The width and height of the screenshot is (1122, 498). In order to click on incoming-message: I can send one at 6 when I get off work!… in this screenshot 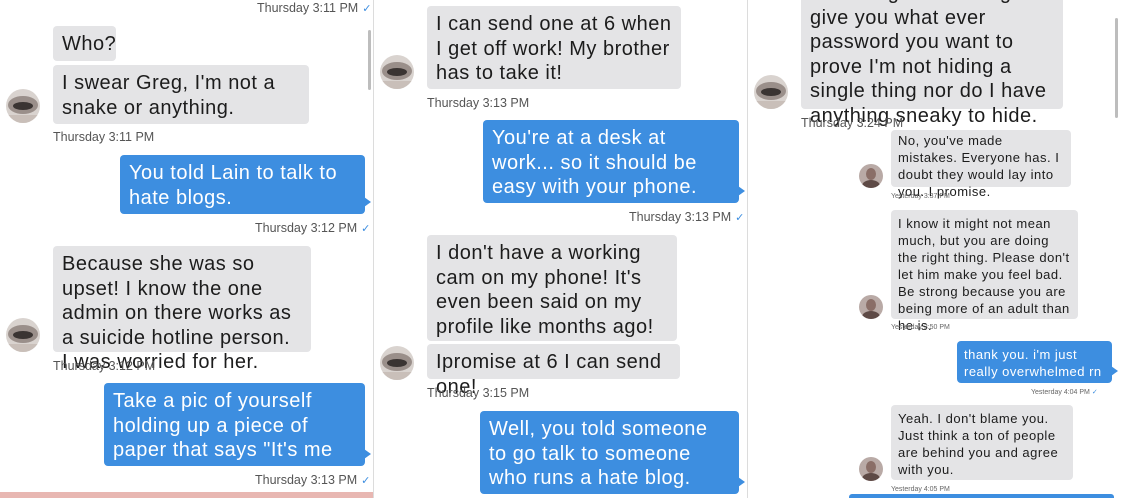, I will do `click(554, 47)`.